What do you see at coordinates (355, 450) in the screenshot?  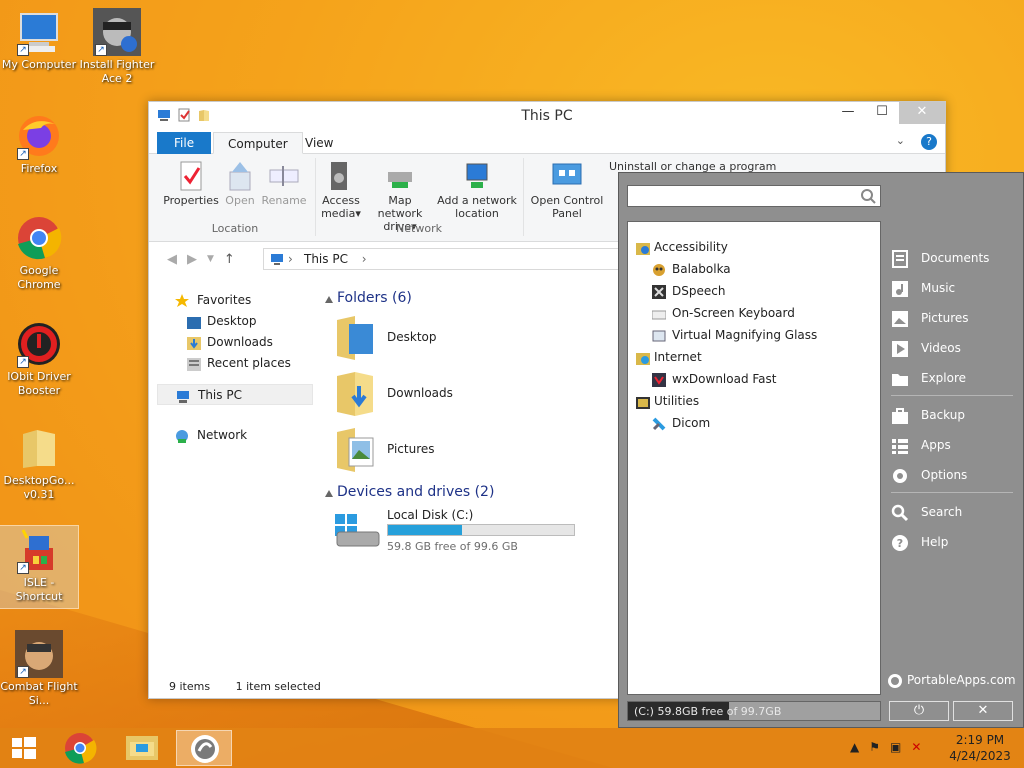 I see `pictures-folder-icon` at bounding box center [355, 450].